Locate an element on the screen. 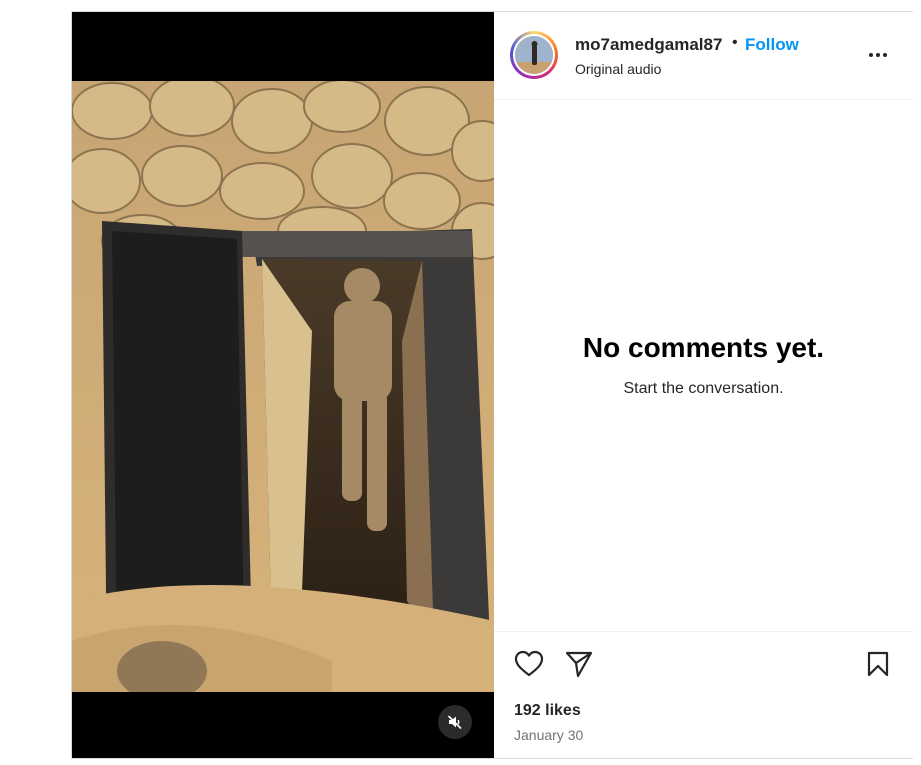  likes-count: 192 likes is located at coordinates (547, 711).